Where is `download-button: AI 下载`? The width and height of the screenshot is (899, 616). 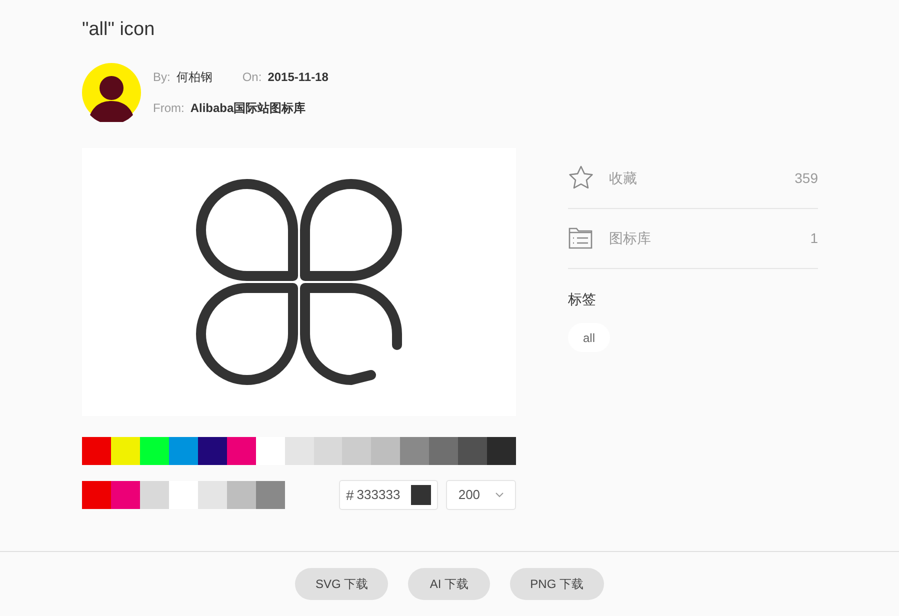
download-button: AI 下载 is located at coordinates (449, 584).